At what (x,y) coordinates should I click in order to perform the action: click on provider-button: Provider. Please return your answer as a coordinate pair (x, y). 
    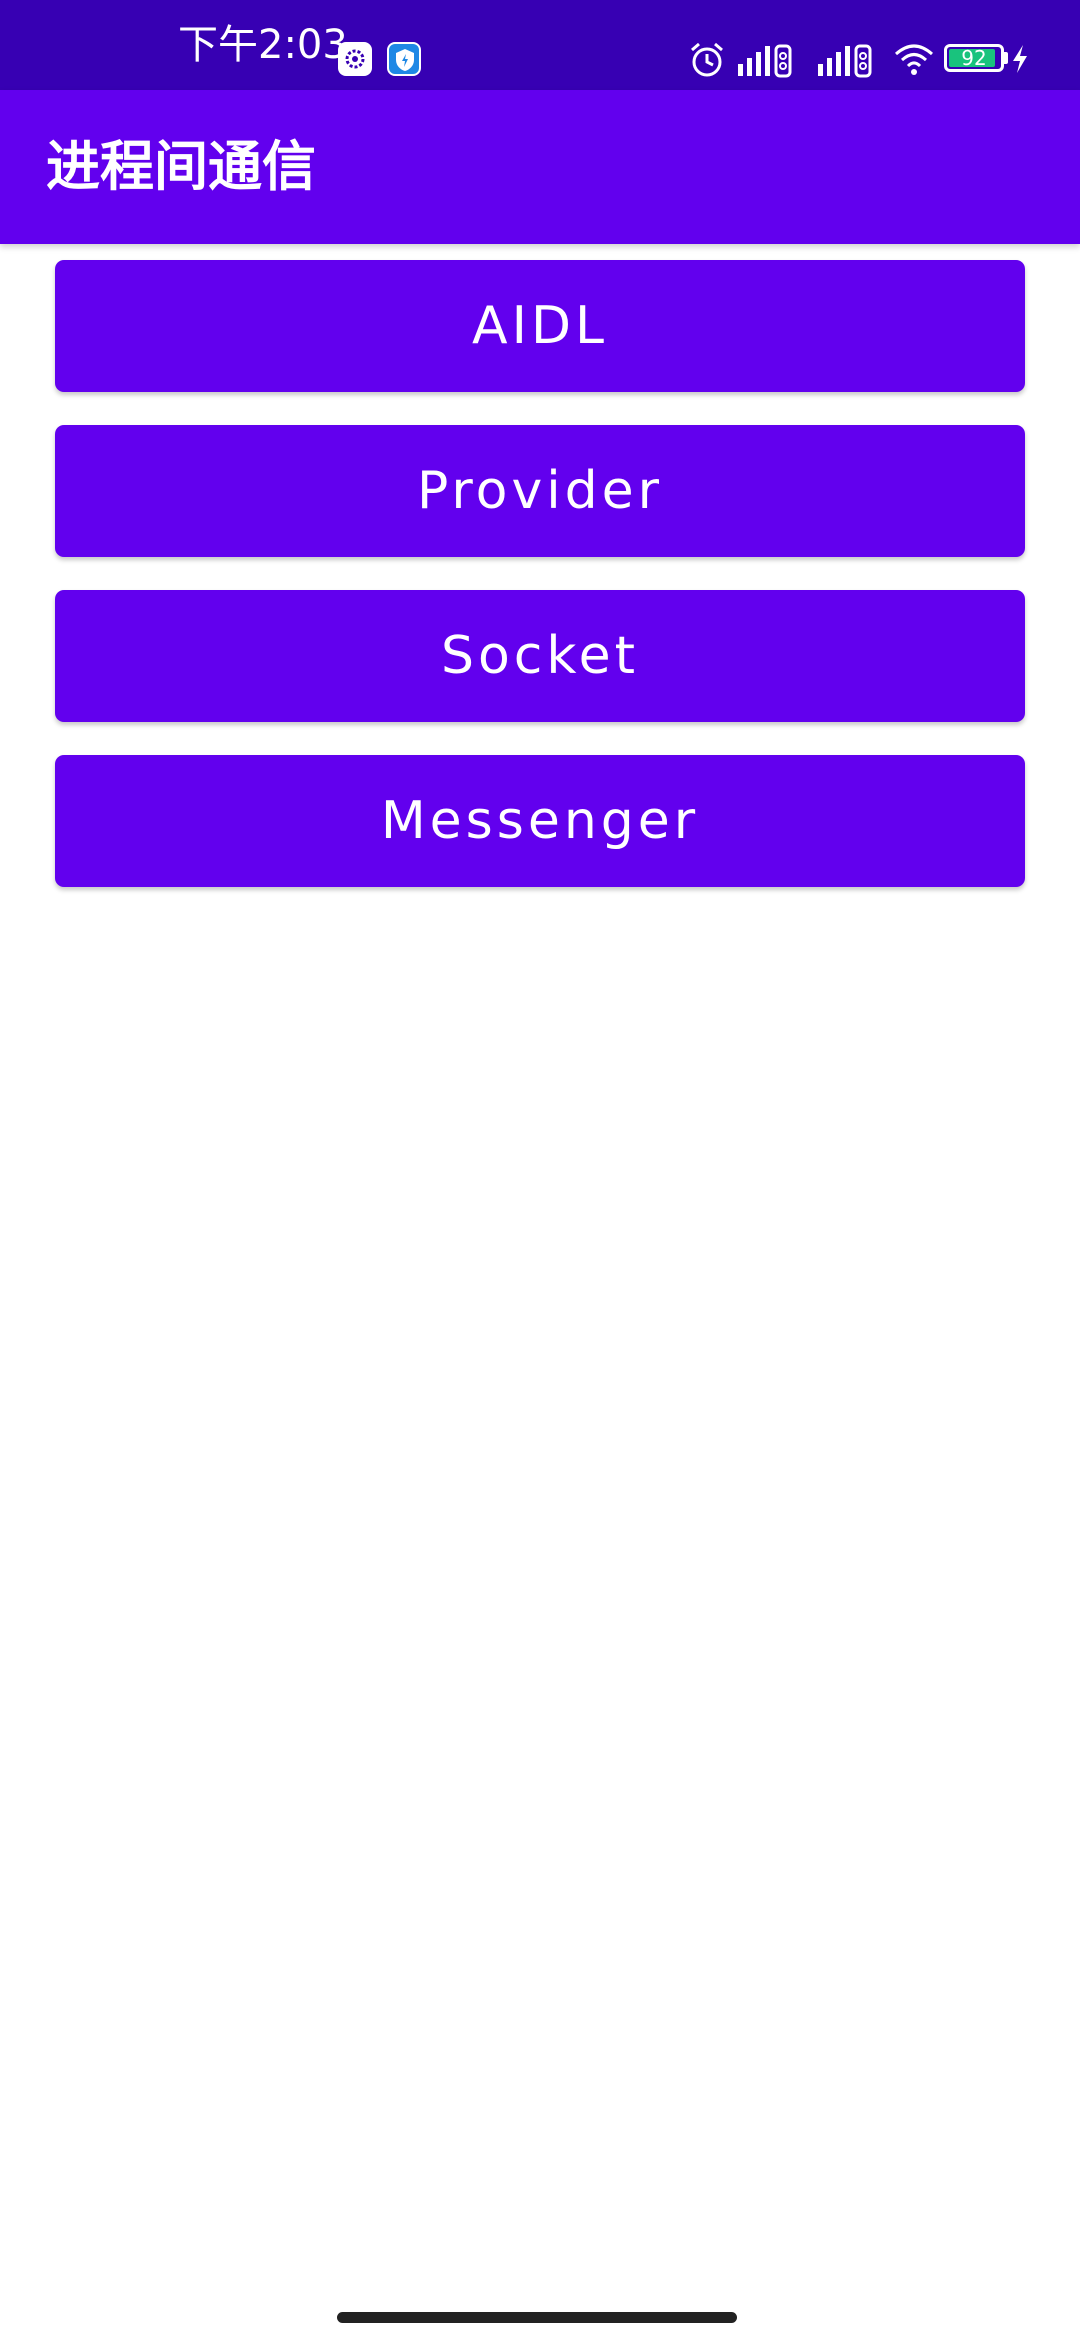
    Looking at the image, I should click on (540, 491).